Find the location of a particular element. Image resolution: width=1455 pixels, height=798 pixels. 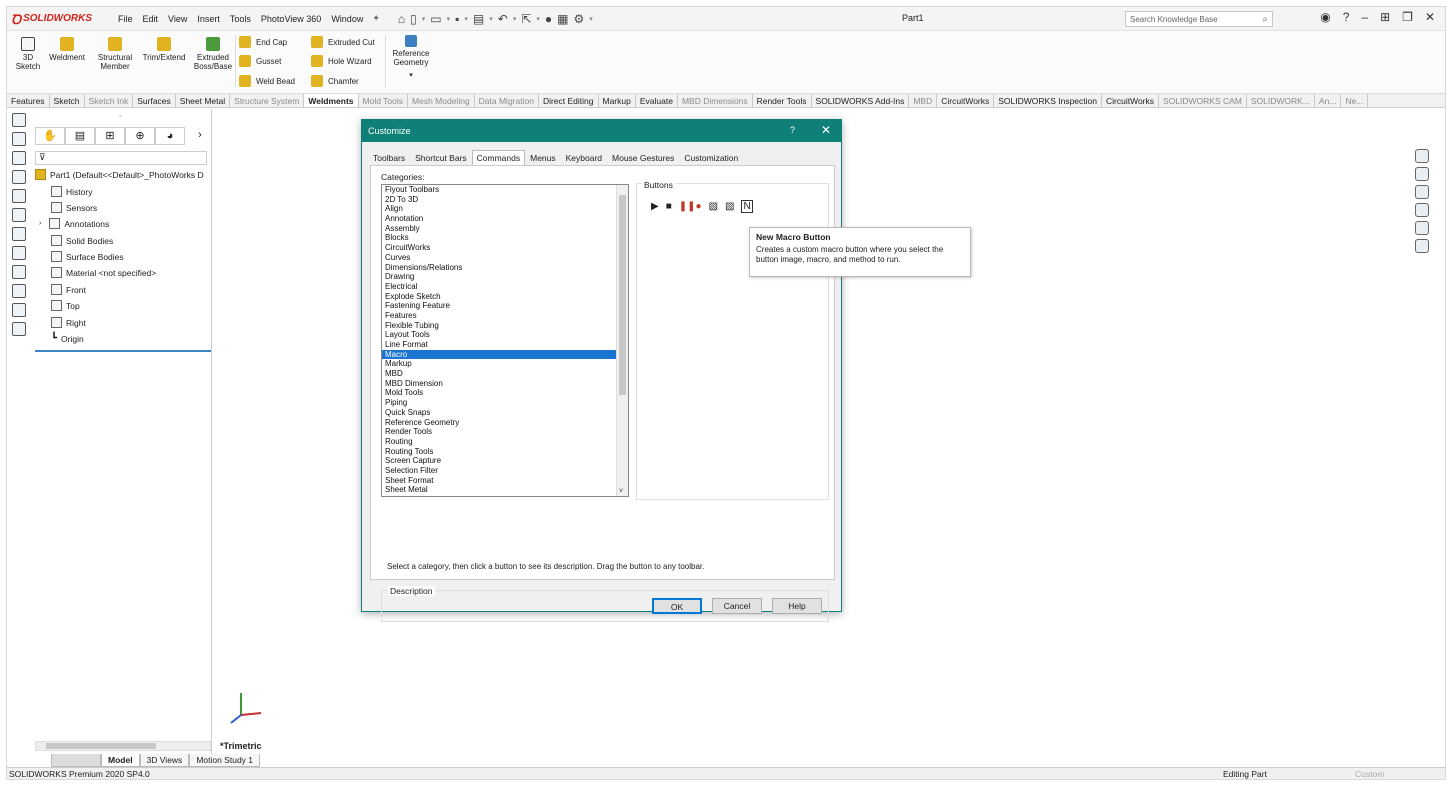

menu-photoview: PhotoView 360 is located at coordinates (291, 19).